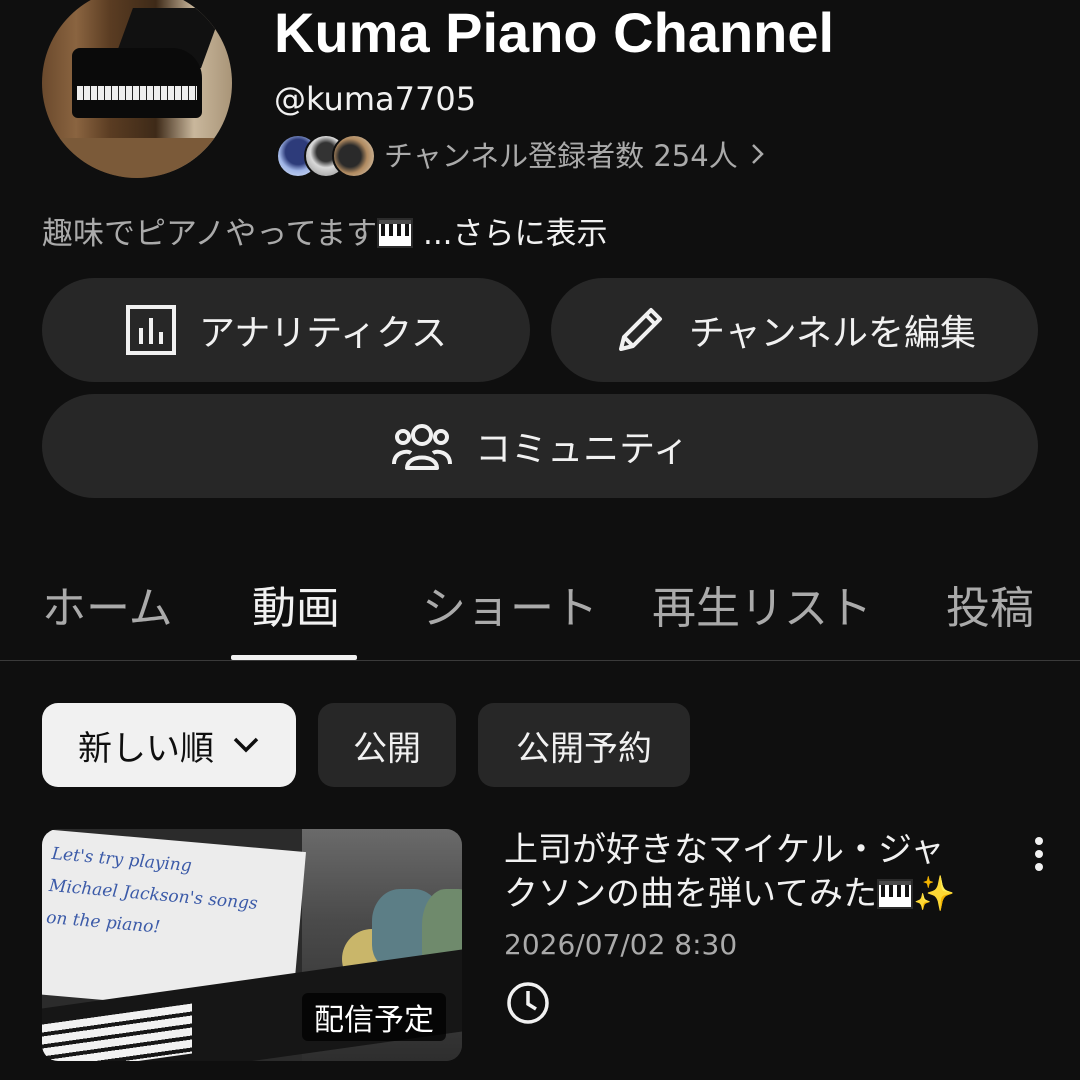 The image size is (1080, 1080). I want to click on scheduled-badge: 配信予定, so click(374, 1017).